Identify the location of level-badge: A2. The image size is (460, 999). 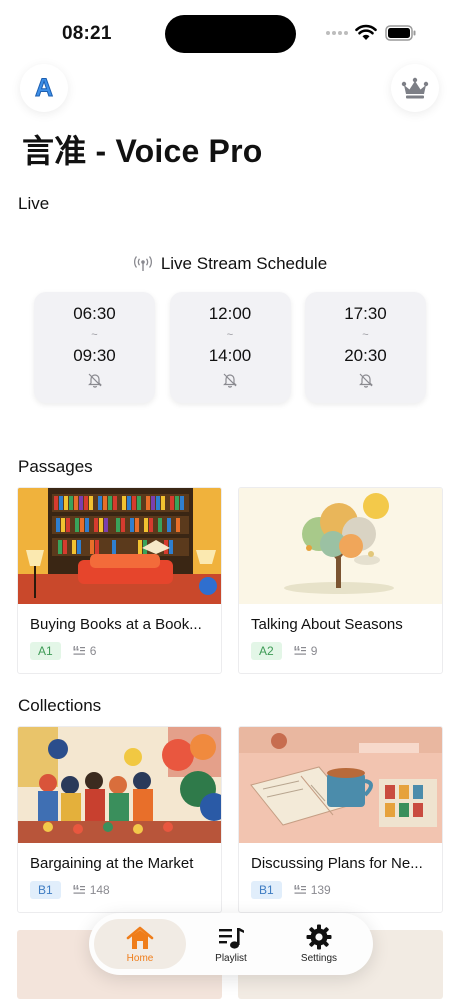
(266, 651).